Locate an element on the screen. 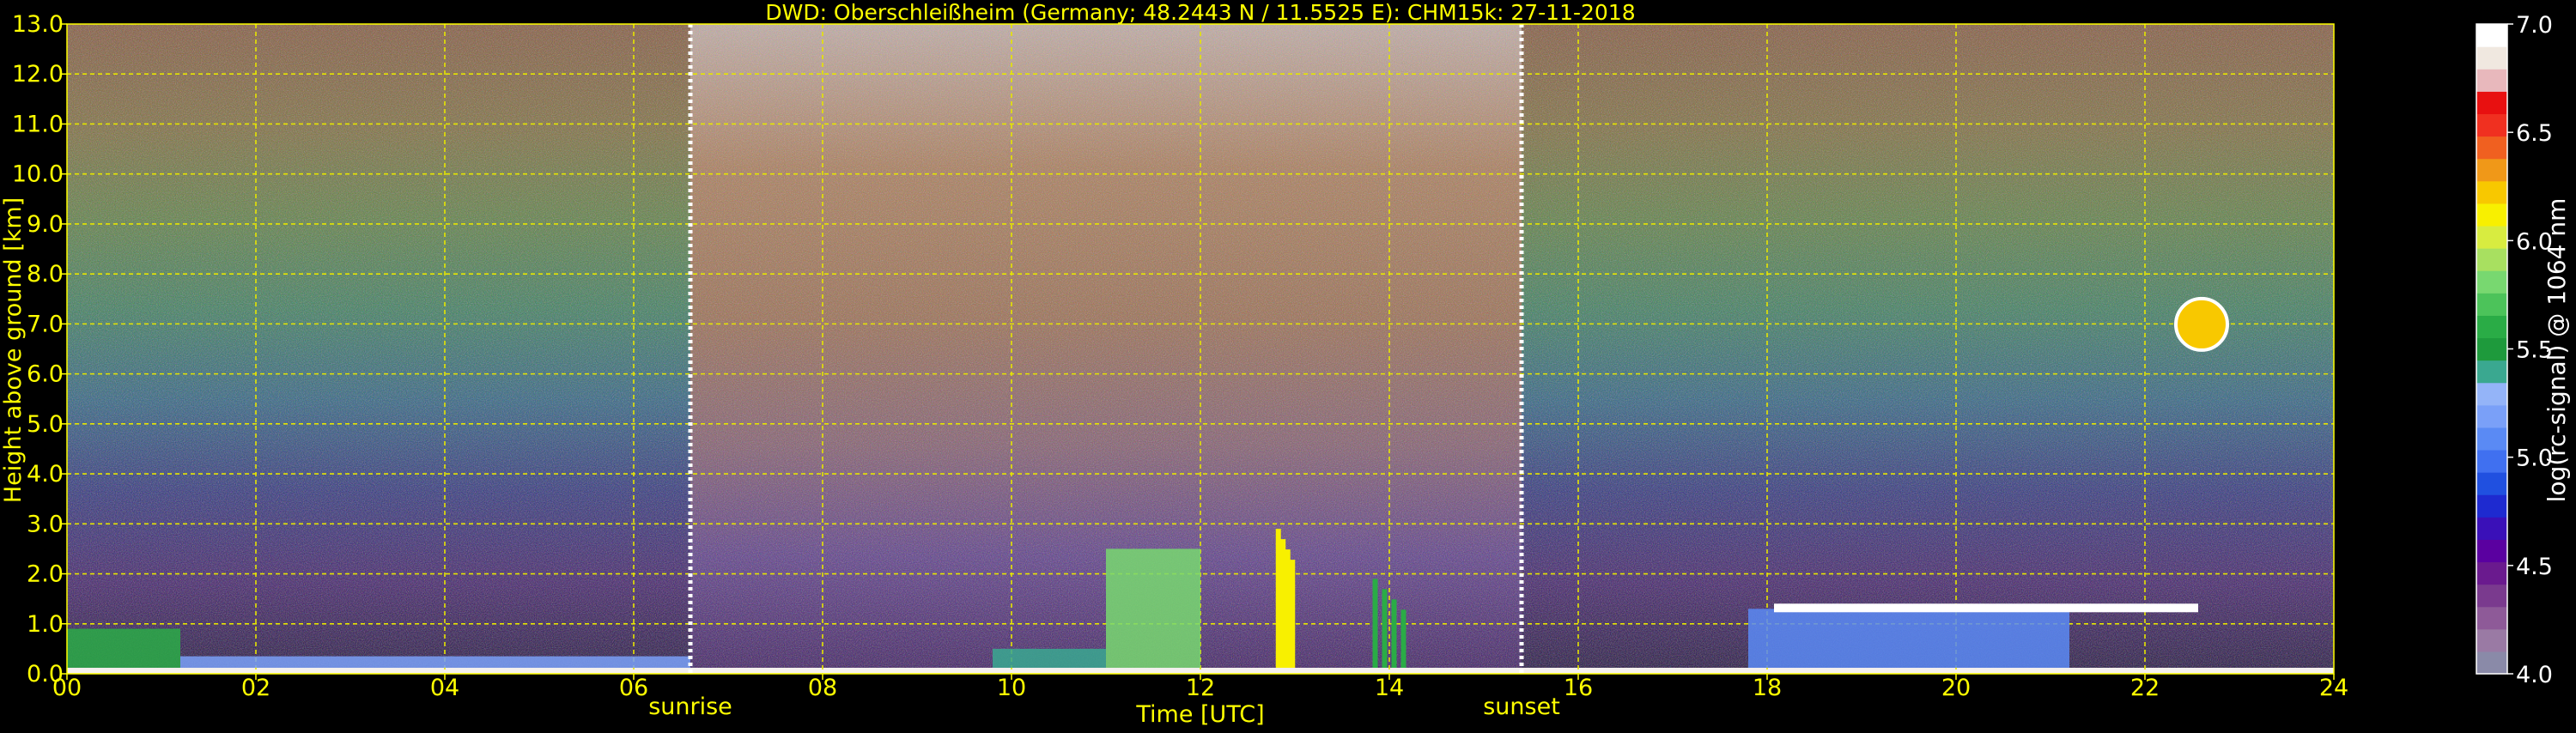 This screenshot has width=2576, height=733. x-tick-label: 18 is located at coordinates (1768, 688).